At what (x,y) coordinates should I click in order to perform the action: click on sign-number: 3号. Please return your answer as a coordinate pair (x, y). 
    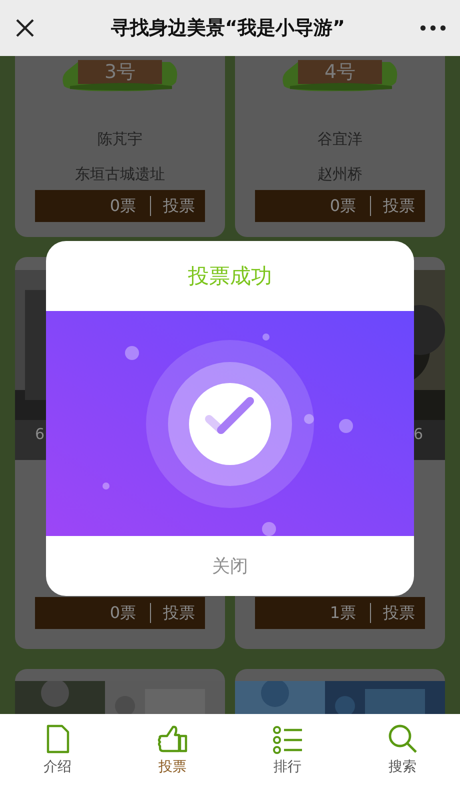
    Looking at the image, I should click on (120, 72).